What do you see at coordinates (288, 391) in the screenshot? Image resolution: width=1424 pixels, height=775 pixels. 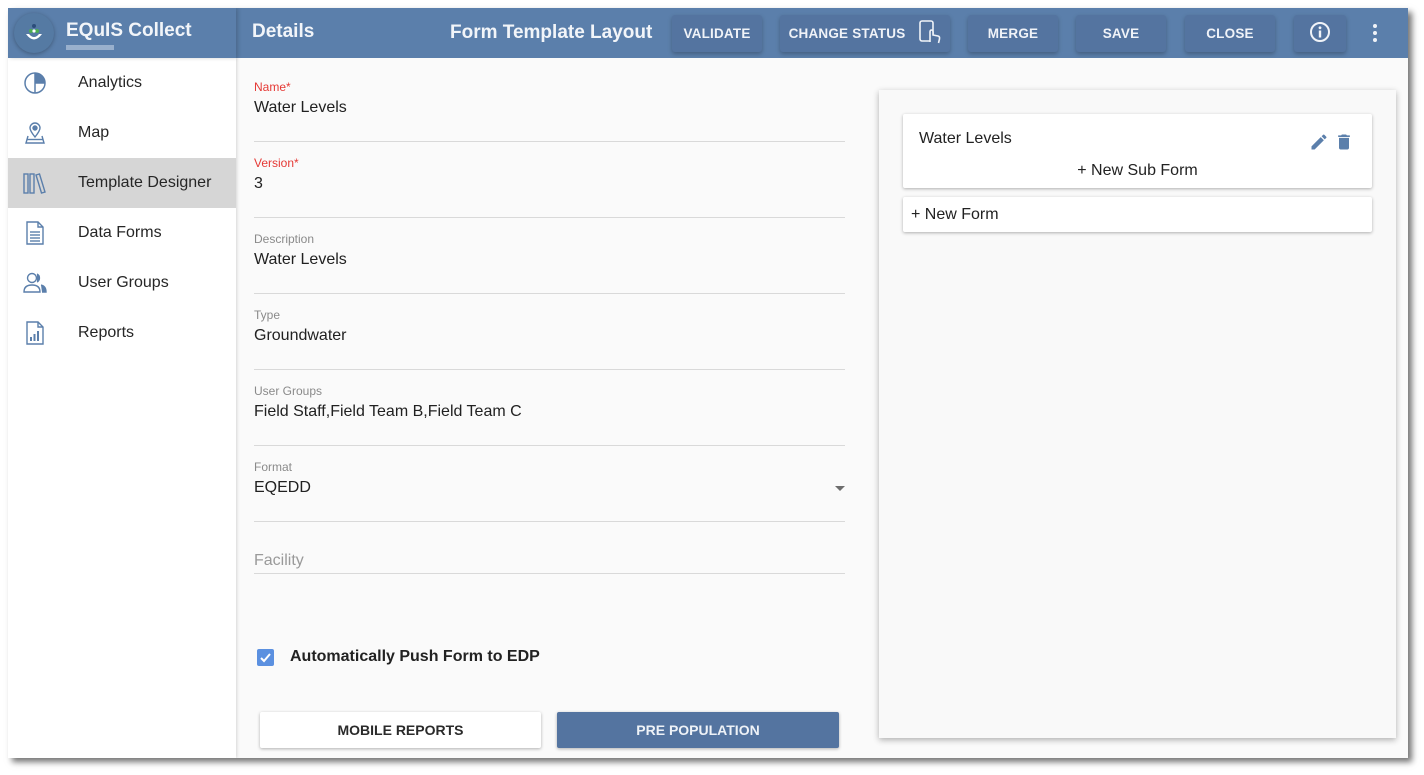 I see `user-groups-label: User Groups` at bounding box center [288, 391].